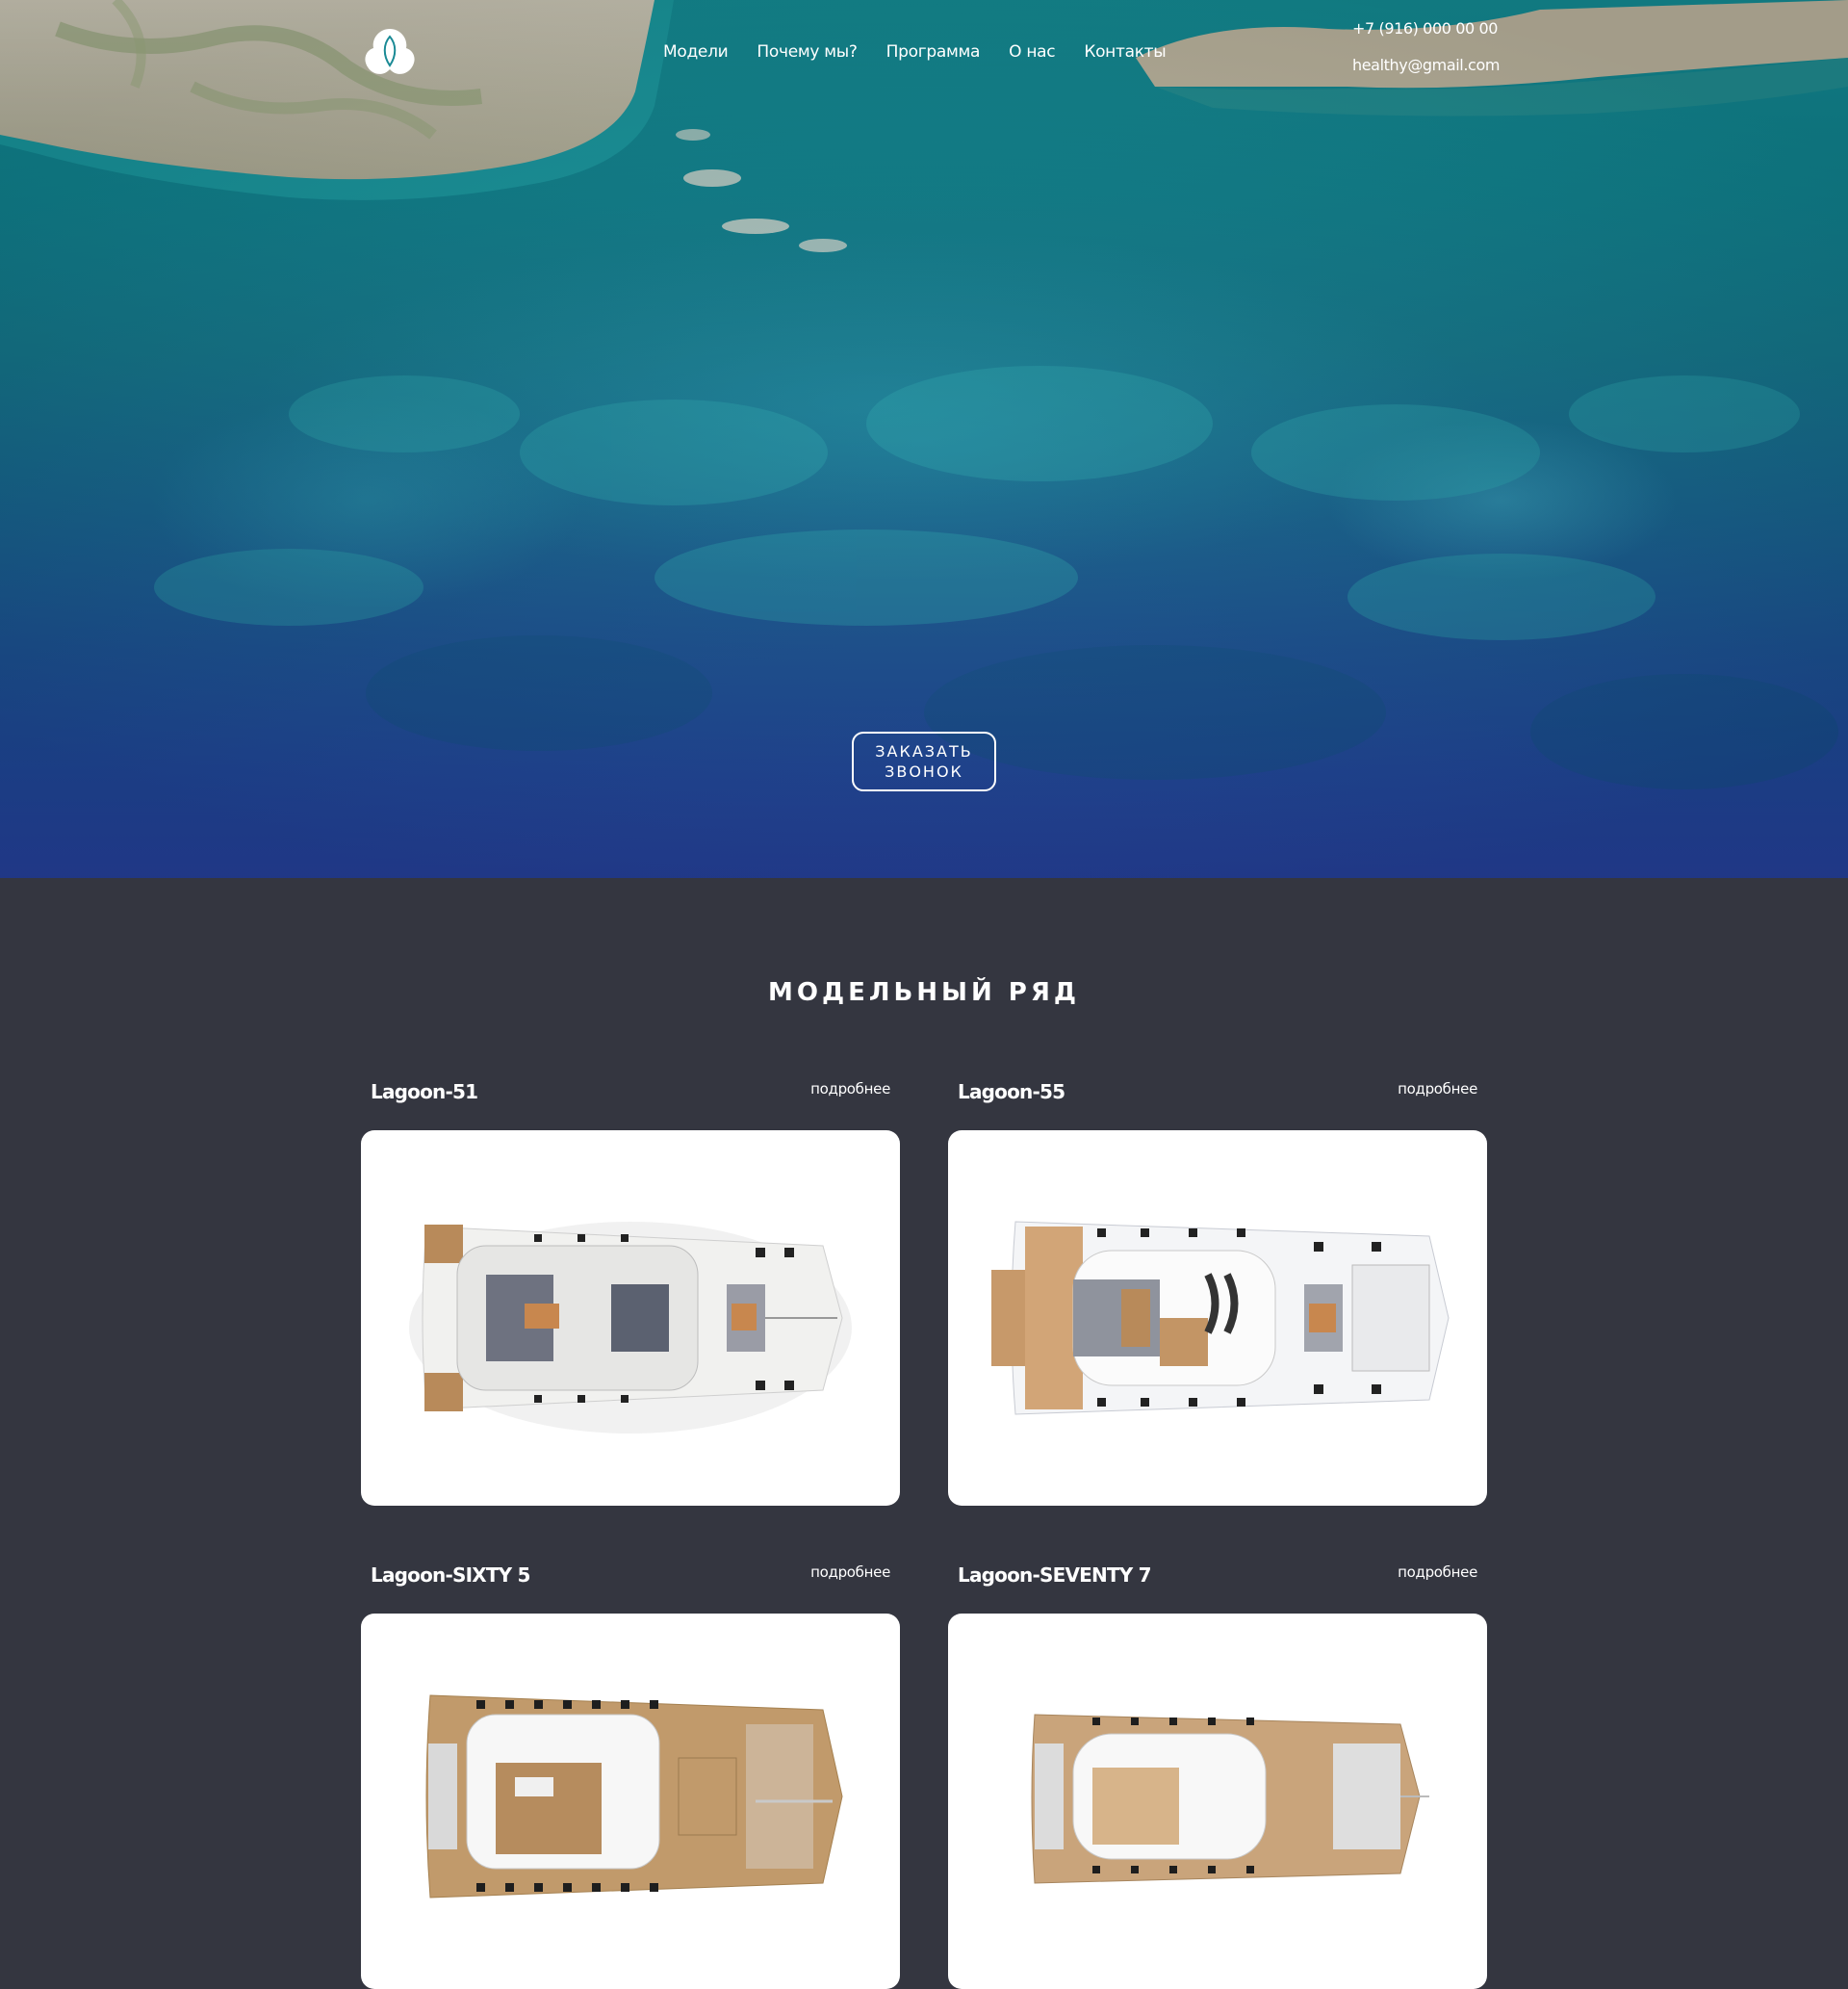 This screenshot has width=1848, height=1989. I want to click on nav-link-about: О нас, so click(1032, 52).